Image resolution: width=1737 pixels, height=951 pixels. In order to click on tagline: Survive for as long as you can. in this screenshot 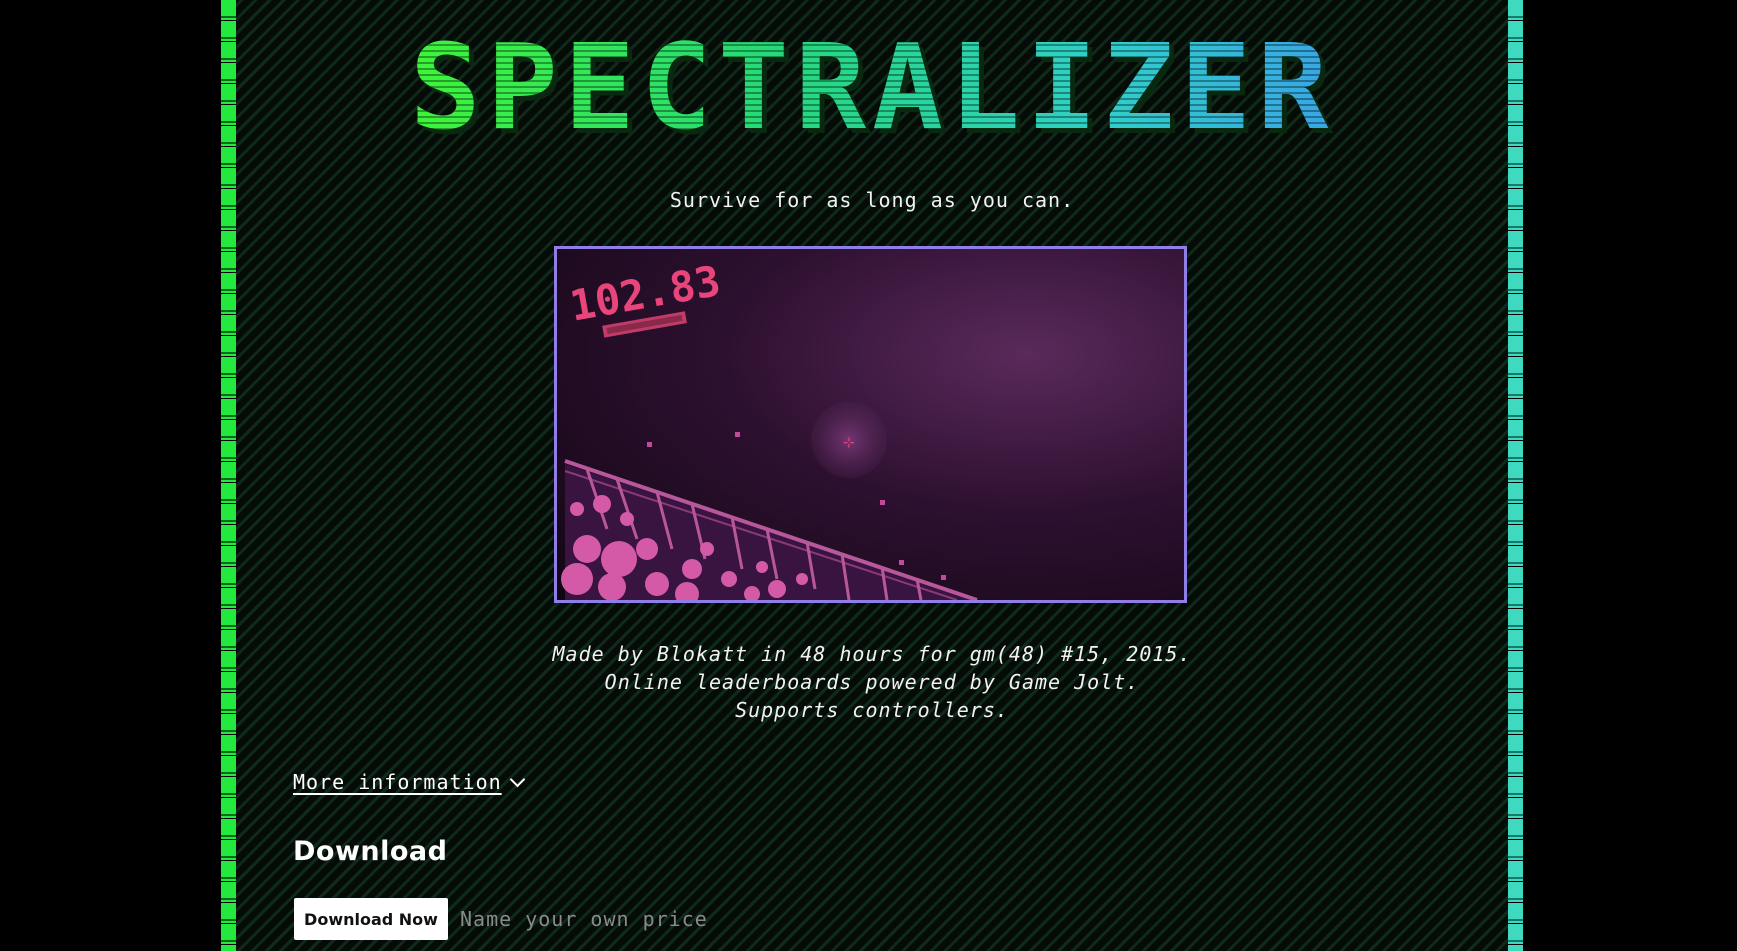, I will do `click(872, 200)`.